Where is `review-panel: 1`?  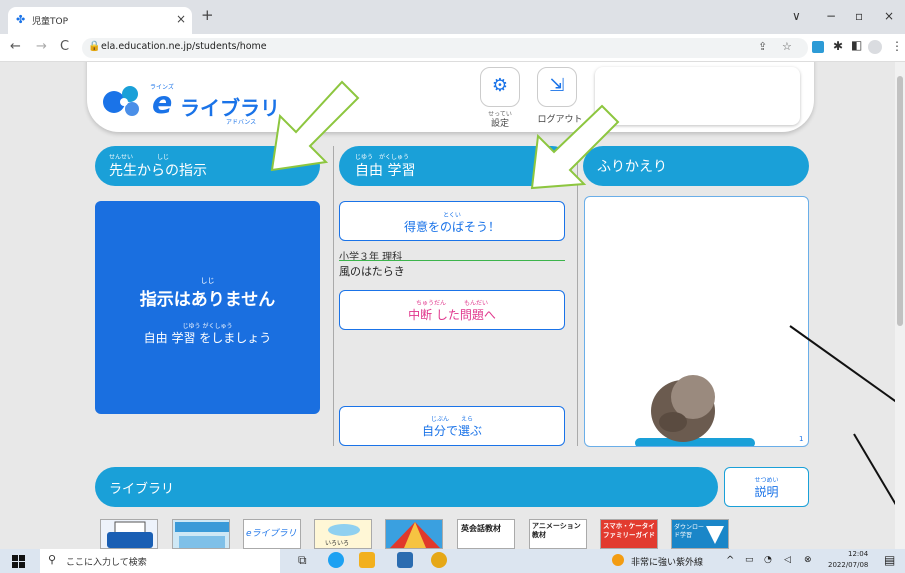 review-panel: 1 is located at coordinates (696, 321).